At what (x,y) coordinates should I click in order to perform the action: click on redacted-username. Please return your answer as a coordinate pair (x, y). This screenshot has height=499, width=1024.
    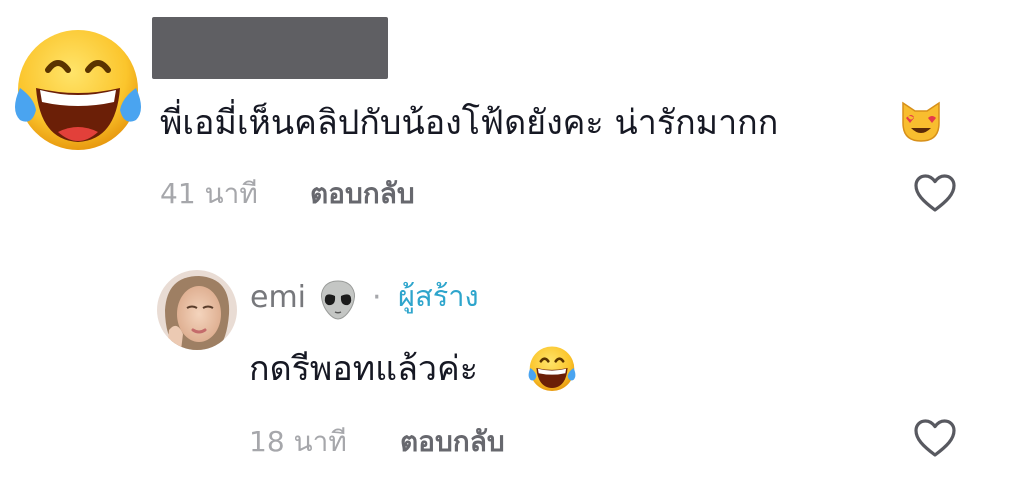
    Looking at the image, I should click on (270, 48).